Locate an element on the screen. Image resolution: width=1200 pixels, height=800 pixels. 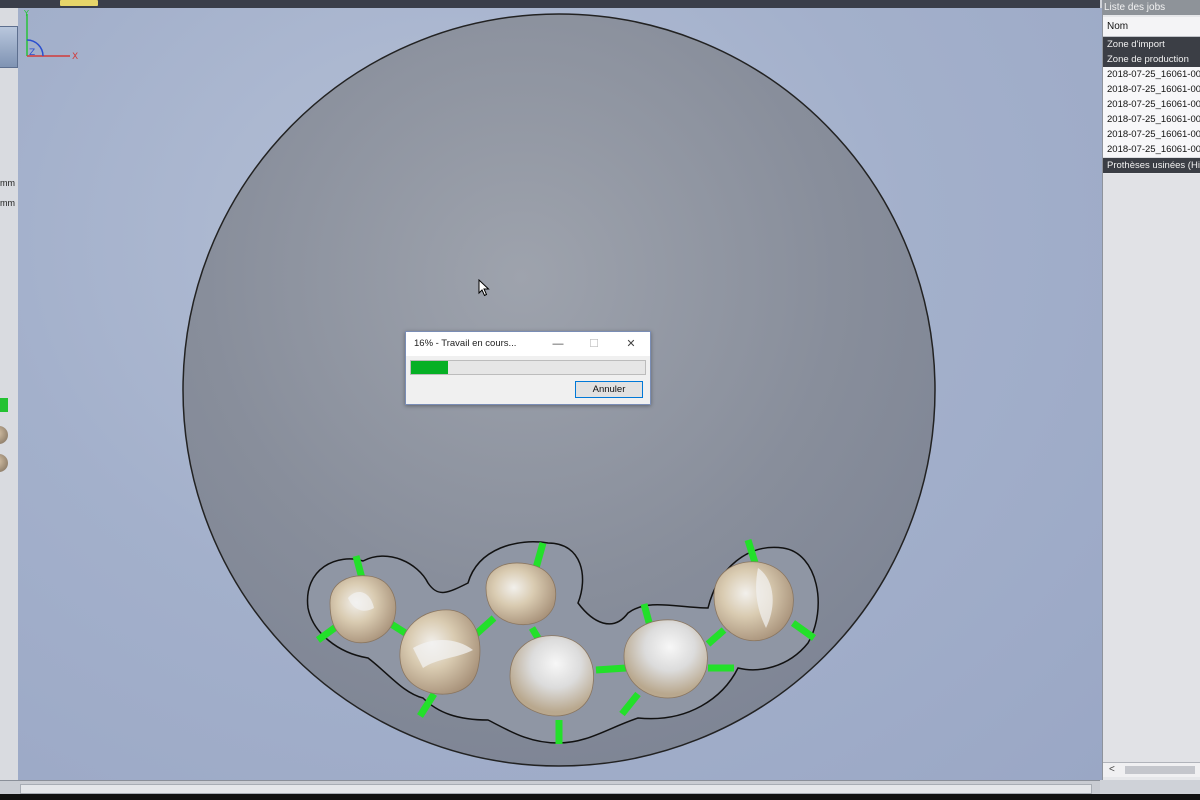
cancel-button: Annuler is located at coordinates (609, 389).